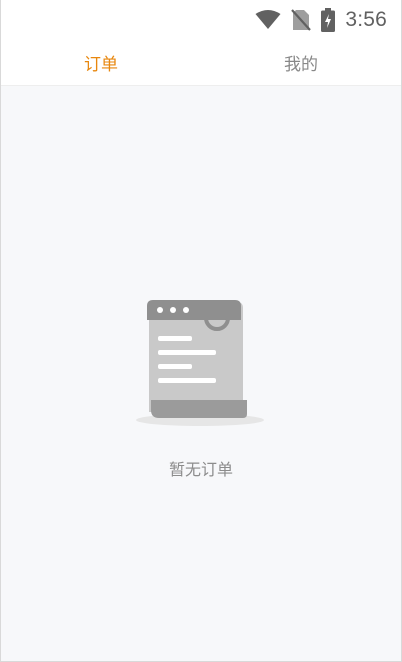 Image resolution: width=402 pixels, height=662 pixels. What do you see at coordinates (366, 19) in the screenshot?
I see `status-time: 3:56` at bounding box center [366, 19].